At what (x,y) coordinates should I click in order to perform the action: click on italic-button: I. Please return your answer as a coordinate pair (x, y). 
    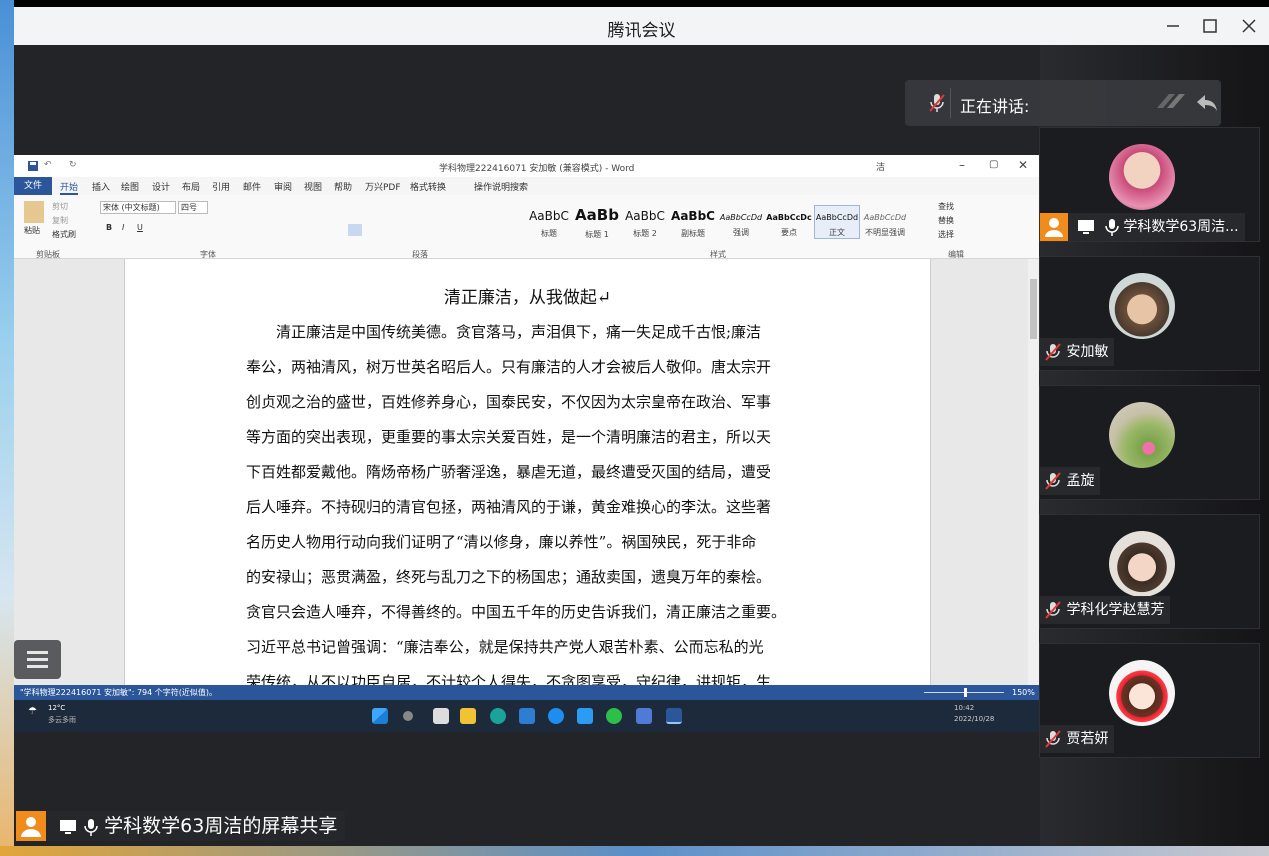
    Looking at the image, I should click on (123, 227).